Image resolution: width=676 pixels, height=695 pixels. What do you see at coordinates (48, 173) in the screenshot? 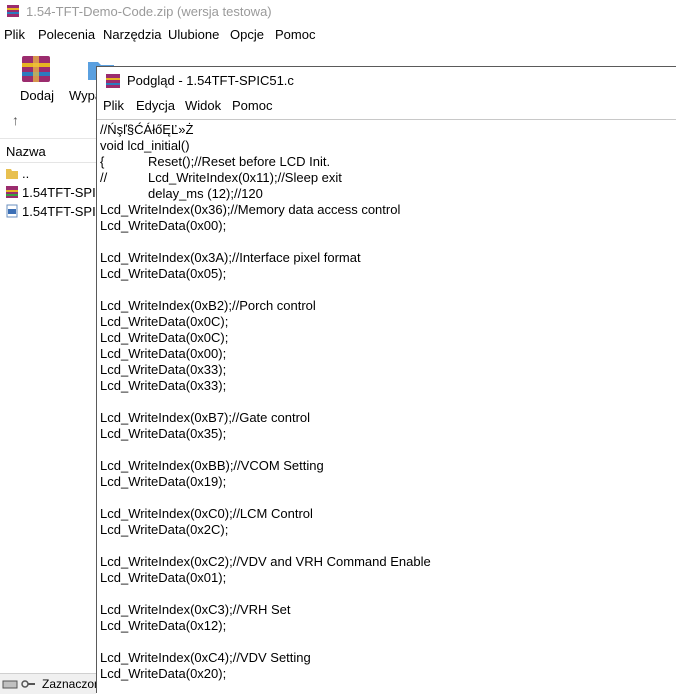
I see `file-row-parent: ..` at bounding box center [48, 173].